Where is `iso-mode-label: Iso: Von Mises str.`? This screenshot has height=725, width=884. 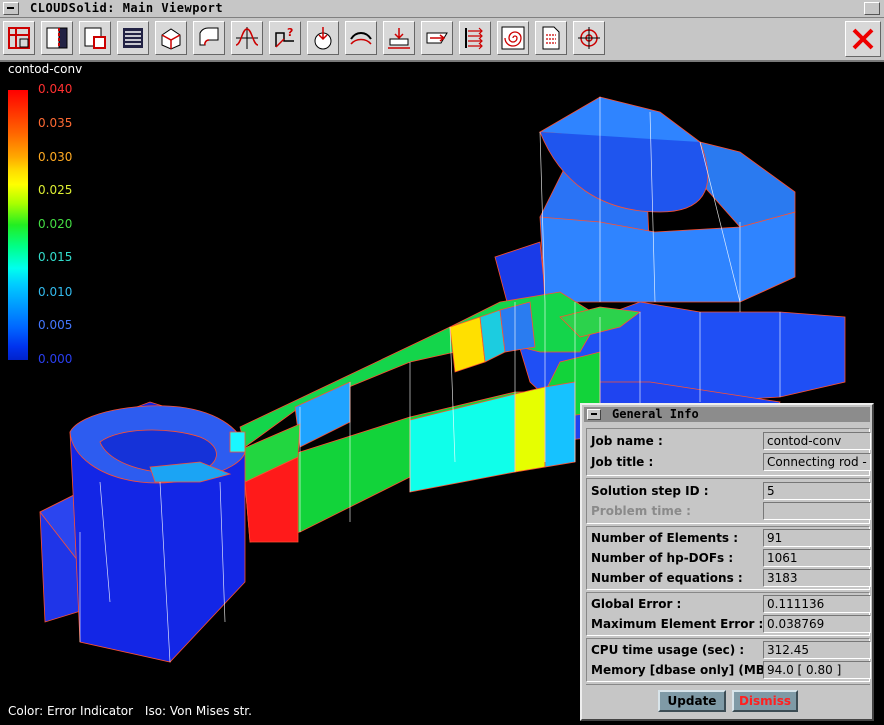
iso-mode-label: Iso: Von Mises str. is located at coordinates (198, 711).